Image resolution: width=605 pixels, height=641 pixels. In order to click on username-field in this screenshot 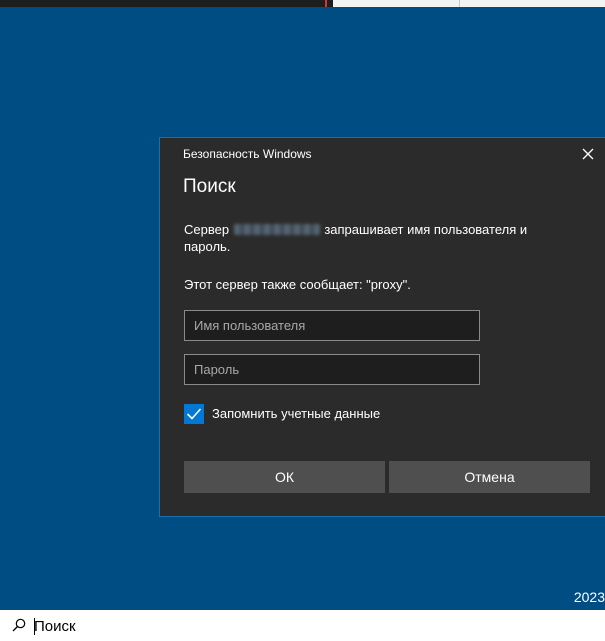, I will do `click(332, 325)`.